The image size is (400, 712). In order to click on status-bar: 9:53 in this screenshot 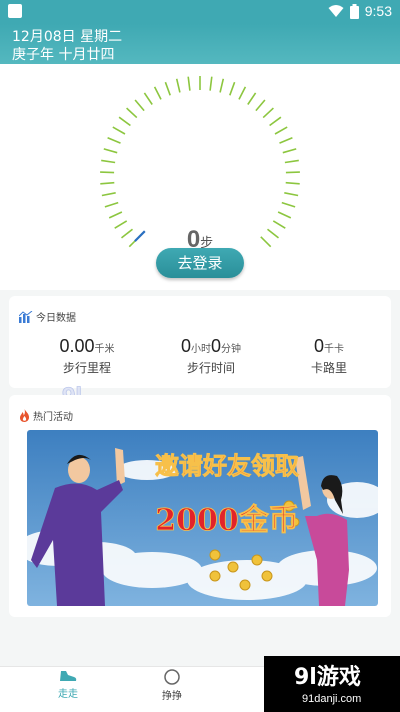, I will do `click(200, 12)`.